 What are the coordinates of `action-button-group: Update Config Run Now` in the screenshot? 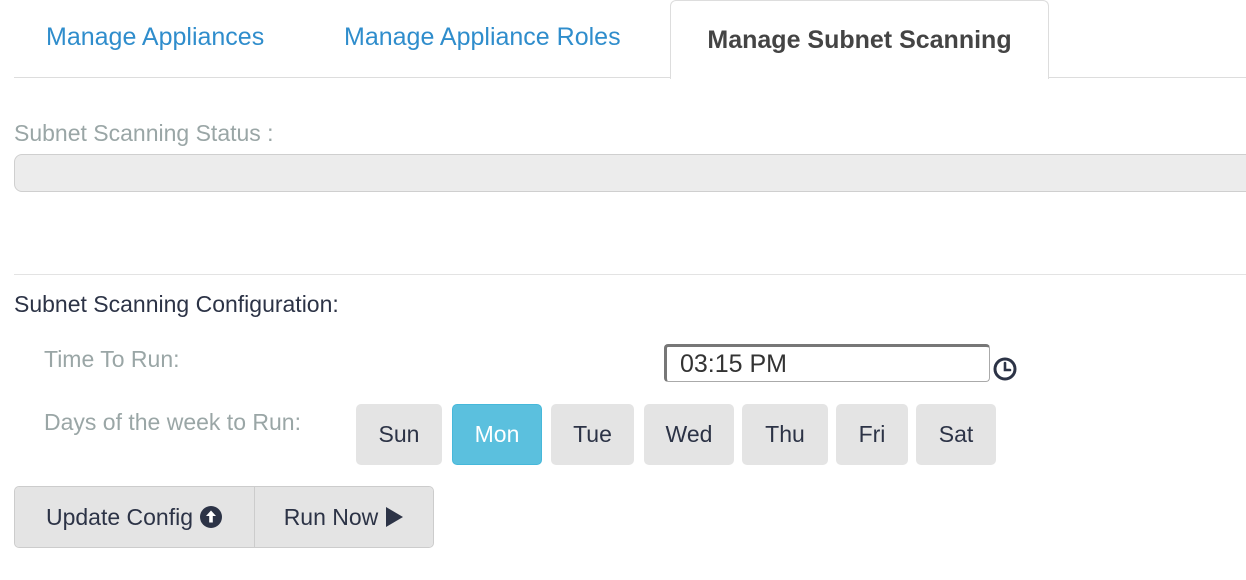 It's located at (224, 517).